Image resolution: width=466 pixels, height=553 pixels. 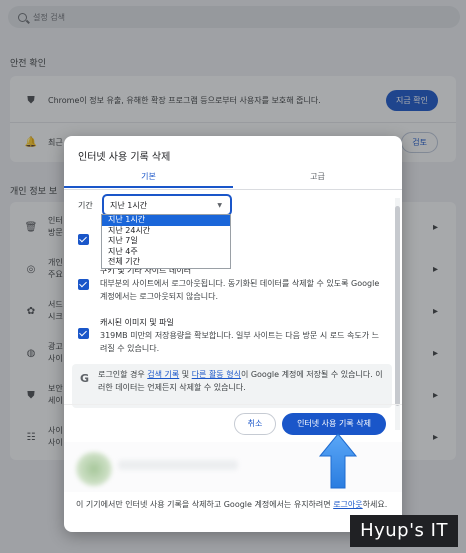 I want to click on footer-text: 하세요., so click(x=375, y=504).